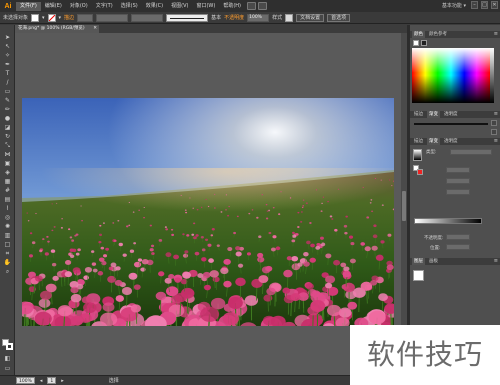 Image resolution: width=500 pixels, height=385 pixels. Describe the element at coordinates (251, 6) in the screenshot. I see `bridge-icon` at that location.